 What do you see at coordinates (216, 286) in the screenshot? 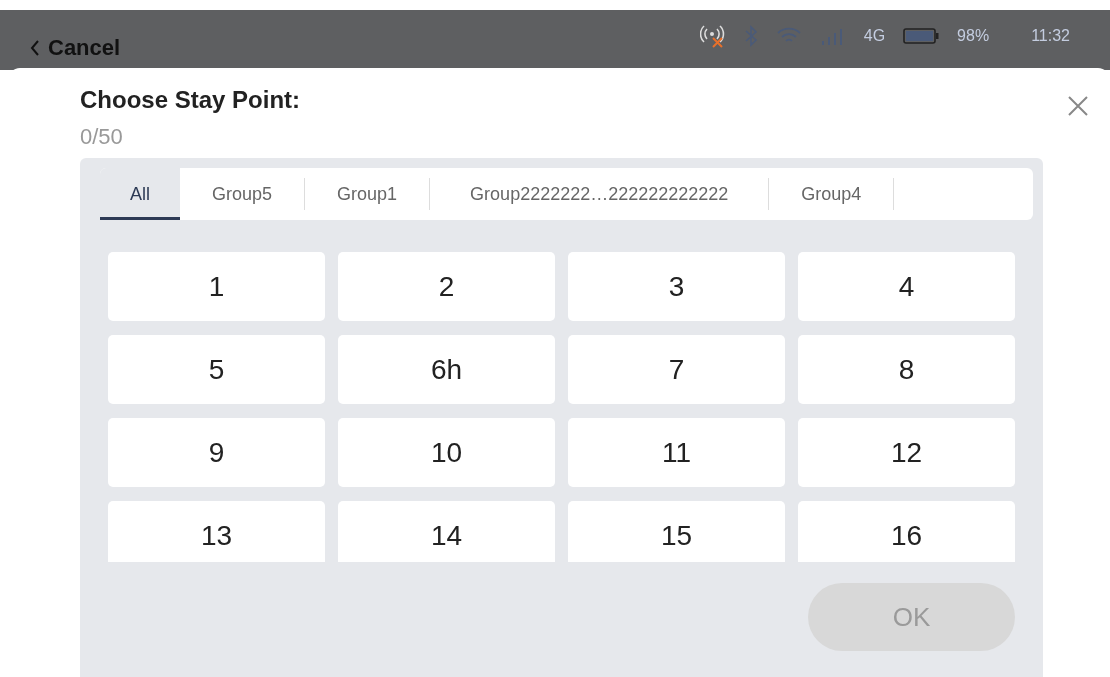
I see `stay-point-option: 1` at bounding box center [216, 286].